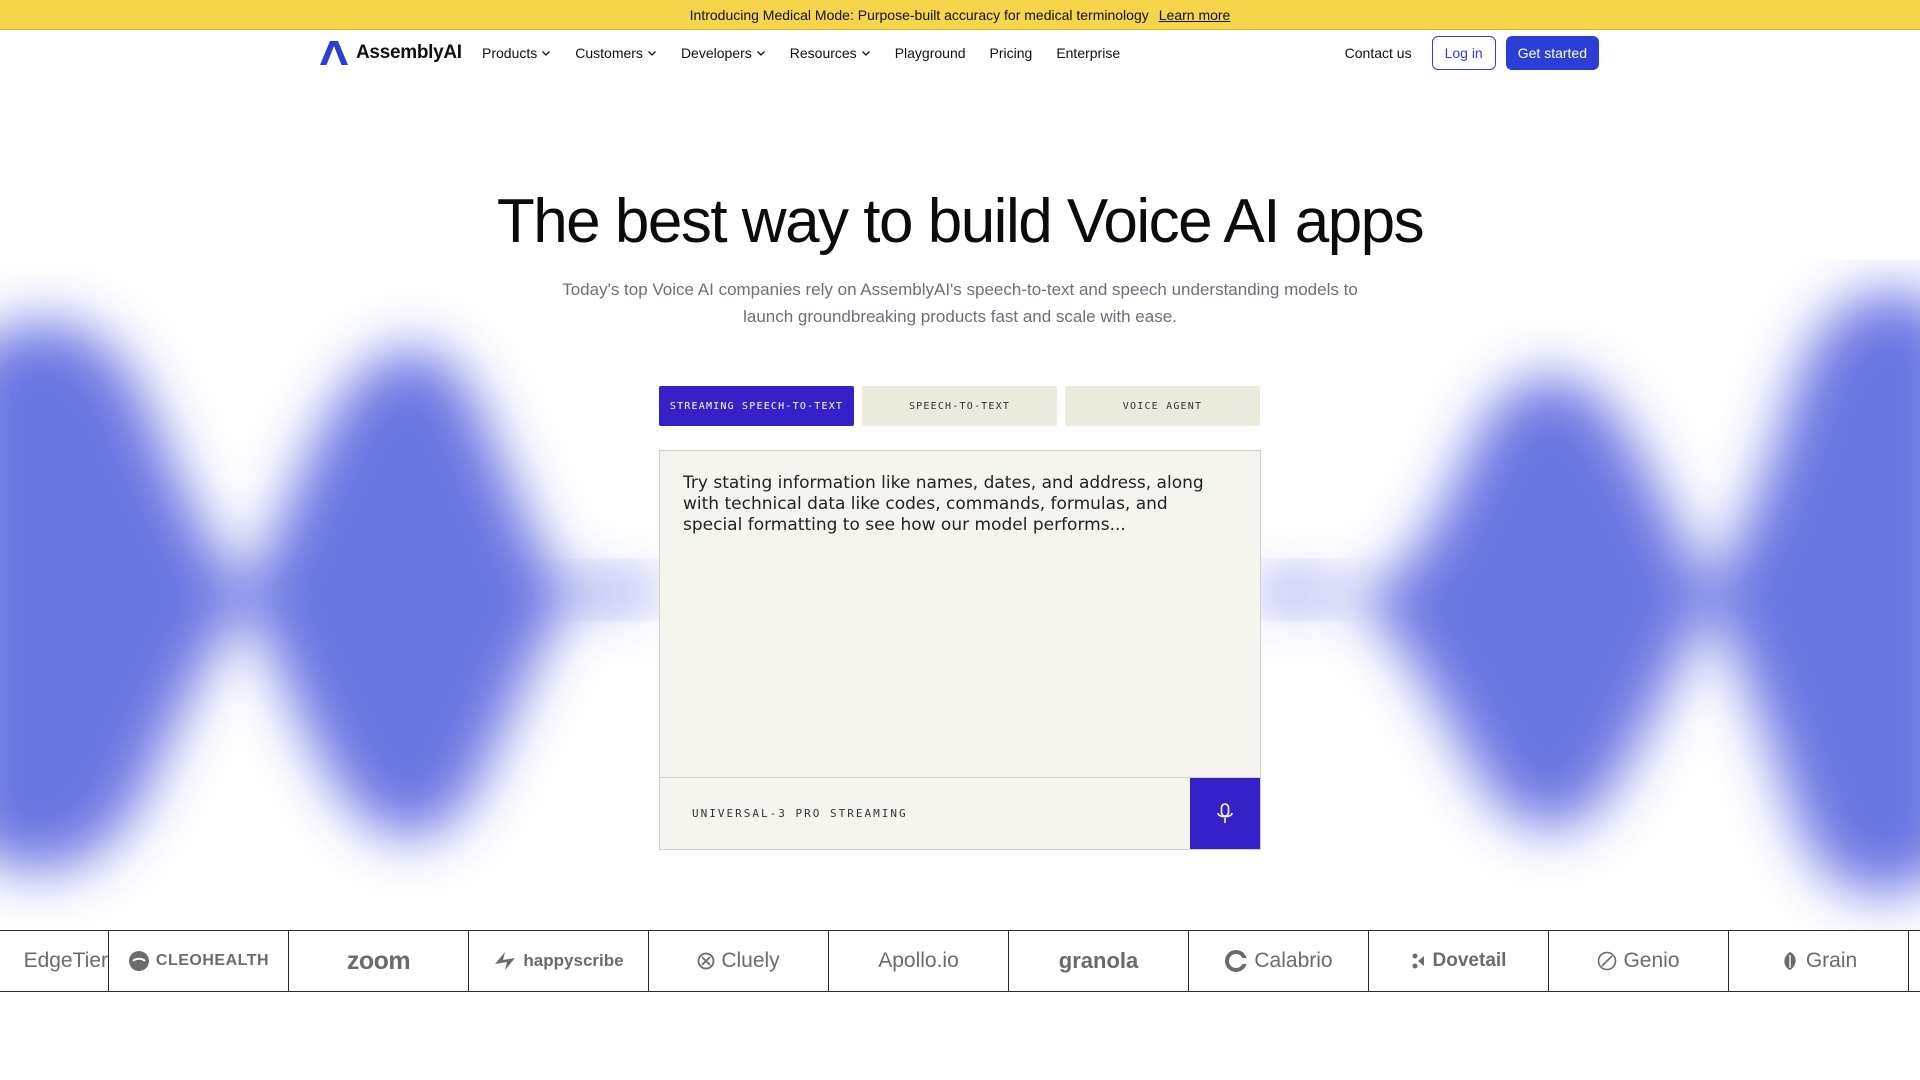  I want to click on grain-logo-icon, so click(1790, 961).